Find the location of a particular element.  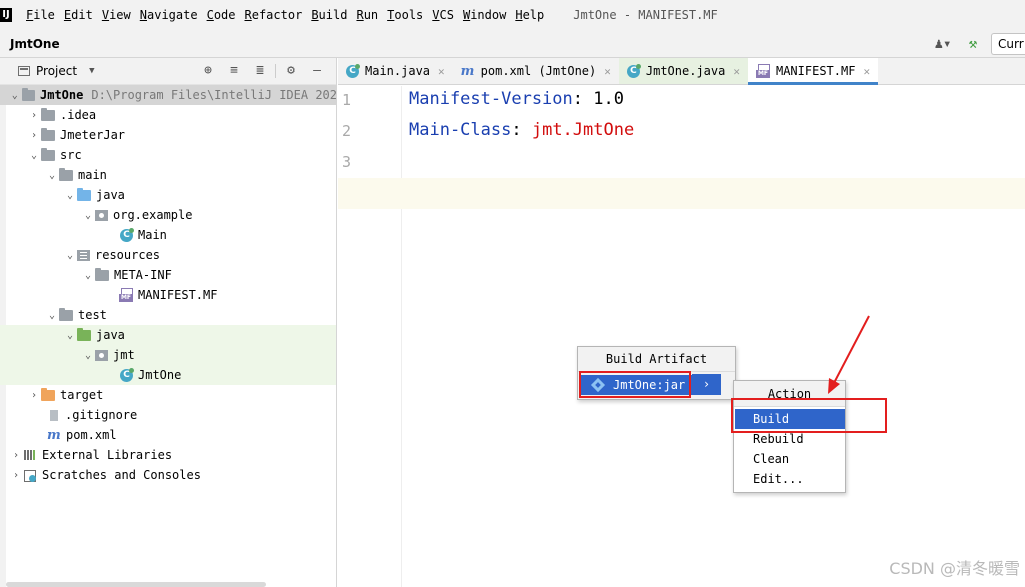

tab-main-java: C Main.java ✕ is located at coordinates (395, 71).